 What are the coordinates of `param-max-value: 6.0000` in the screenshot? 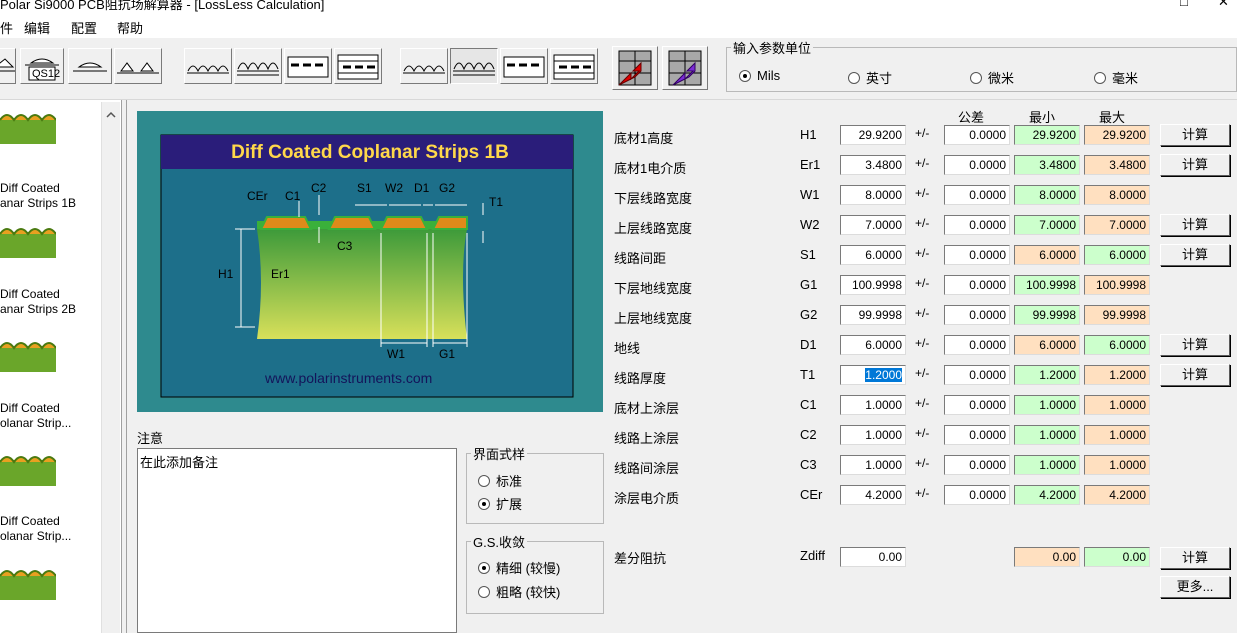 It's located at (1117, 255).